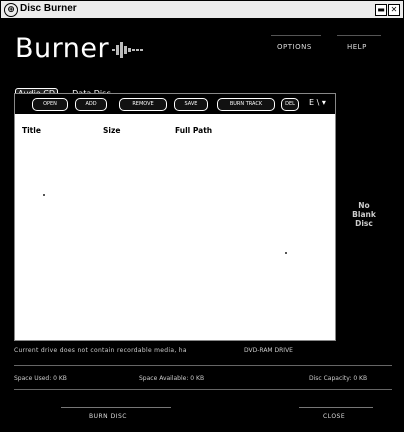 The image size is (404, 432). What do you see at coordinates (338, 378) in the screenshot?
I see `disc-capacity: Disc Capacity: 0 KB` at bounding box center [338, 378].